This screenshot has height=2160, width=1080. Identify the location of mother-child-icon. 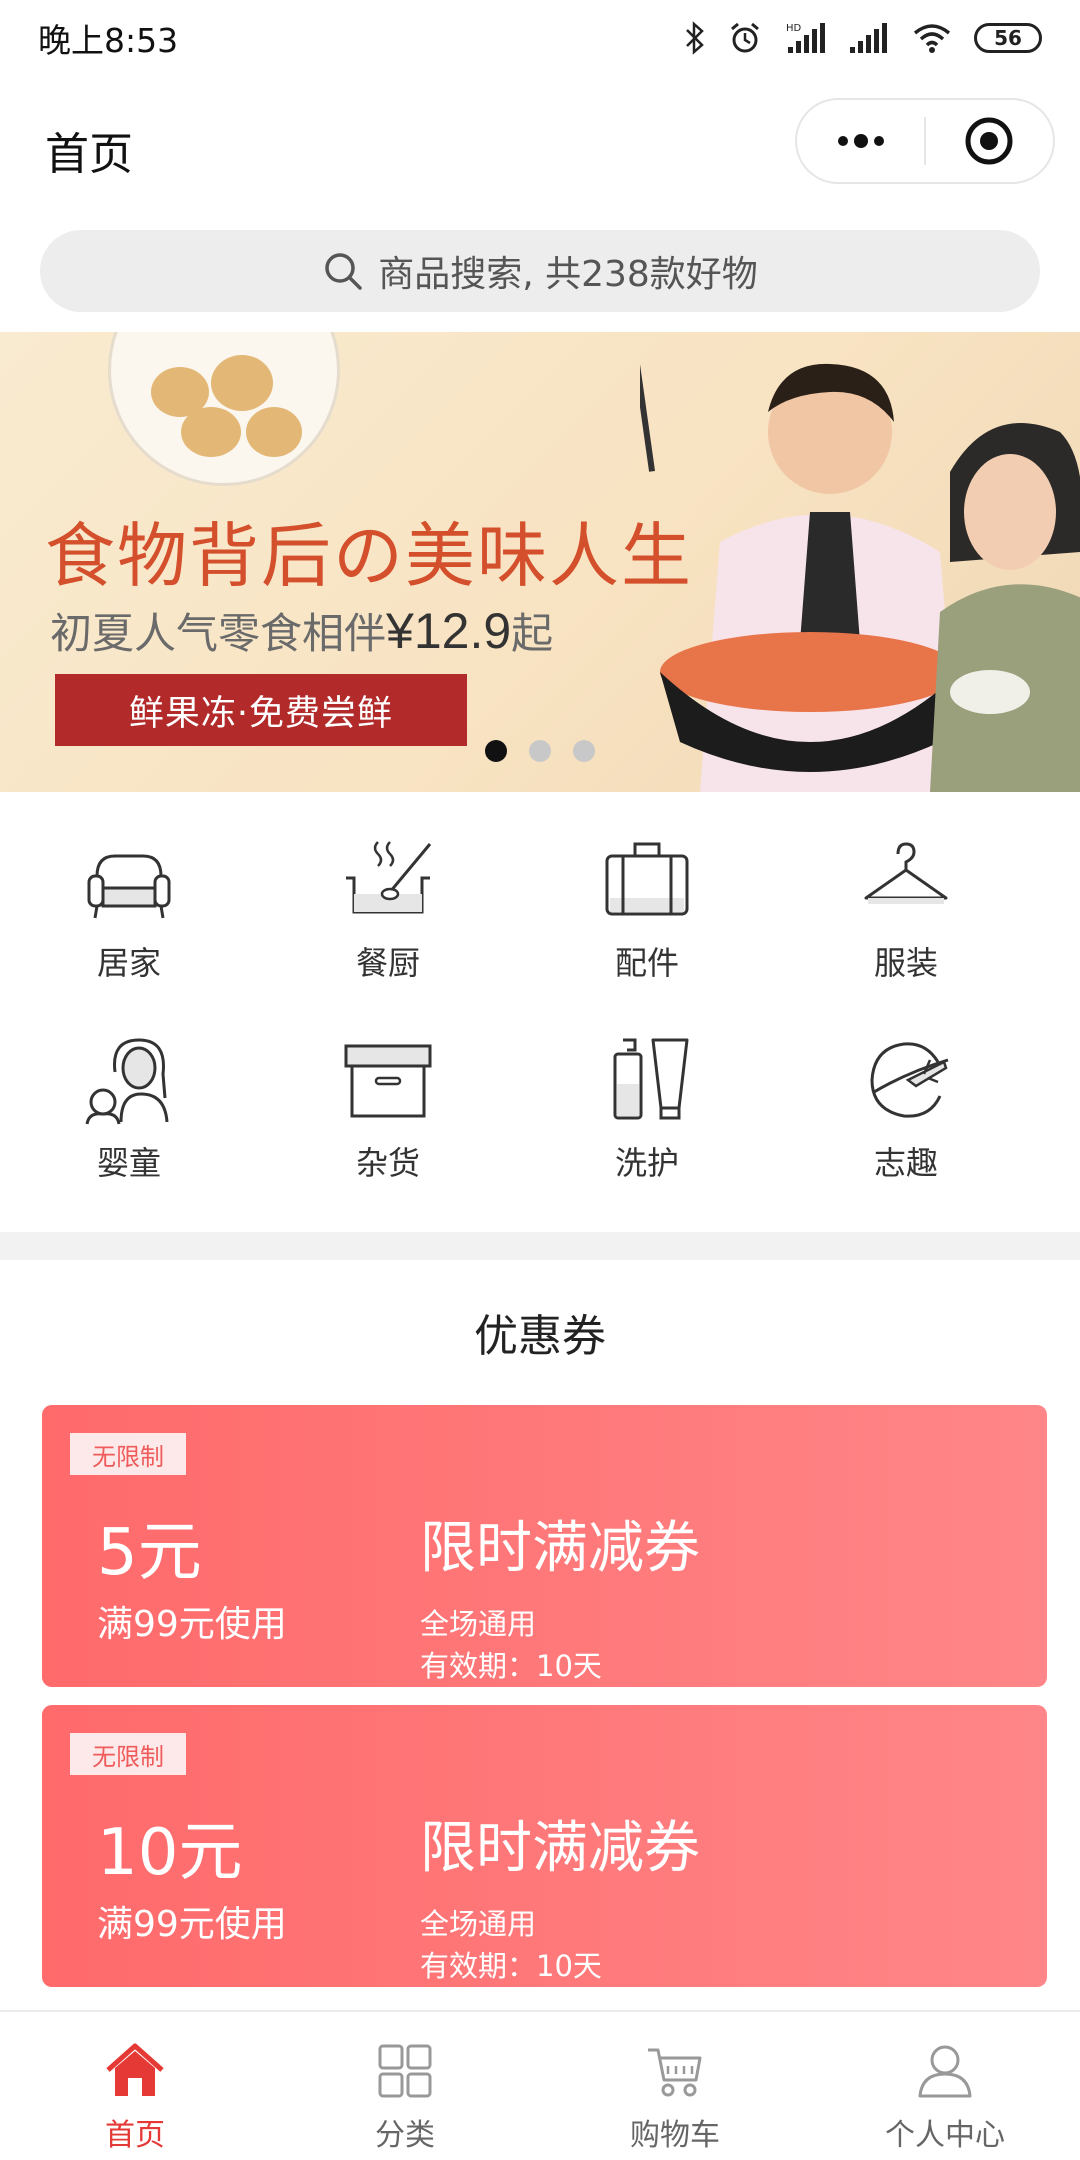
(127, 1081).